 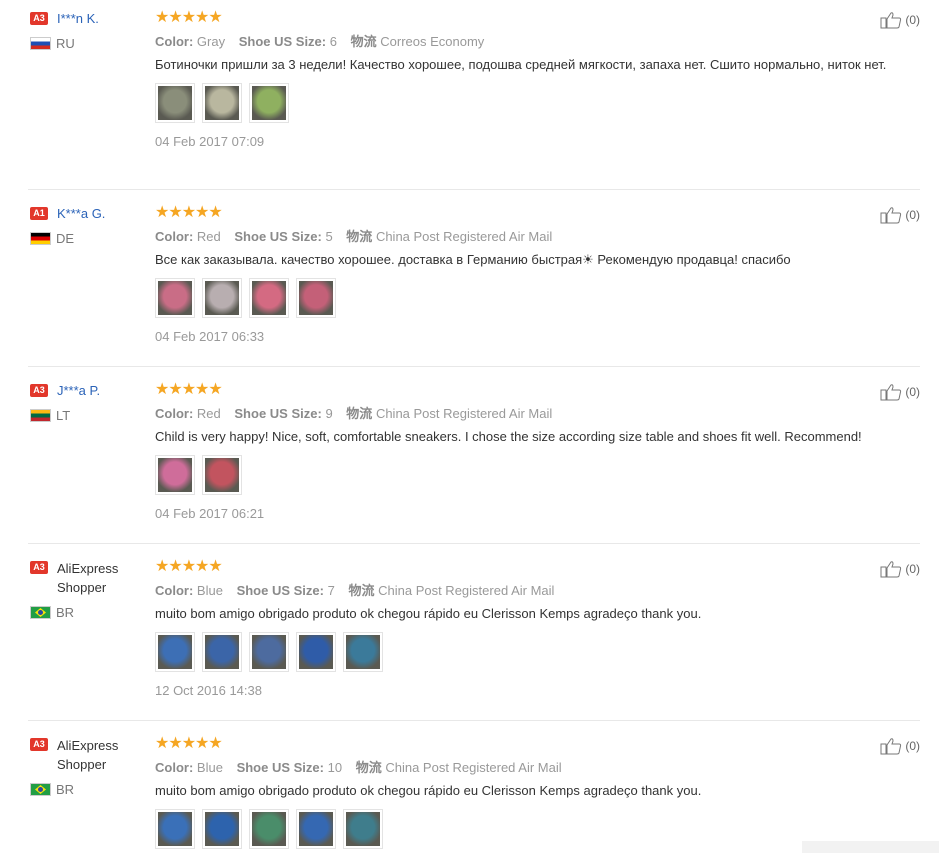 What do you see at coordinates (464, 236) in the screenshot?
I see `shipping-value: China Post Registered Air Mail` at bounding box center [464, 236].